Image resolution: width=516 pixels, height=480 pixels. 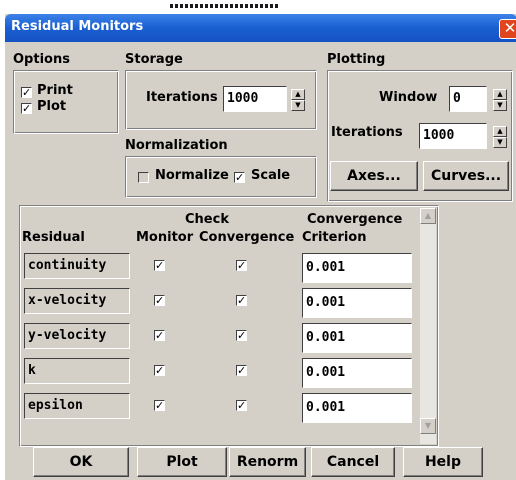 What do you see at coordinates (267, 462) in the screenshot?
I see `renorm-button: Renorm` at bounding box center [267, 462].